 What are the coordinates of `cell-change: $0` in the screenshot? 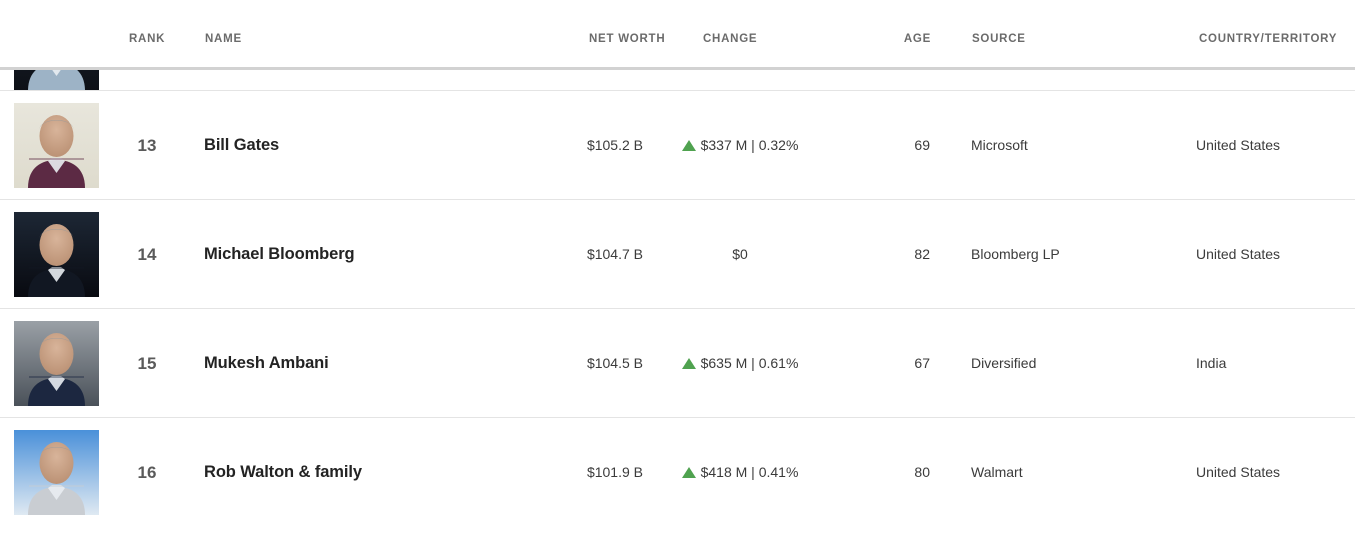 It's located at (740, 254).